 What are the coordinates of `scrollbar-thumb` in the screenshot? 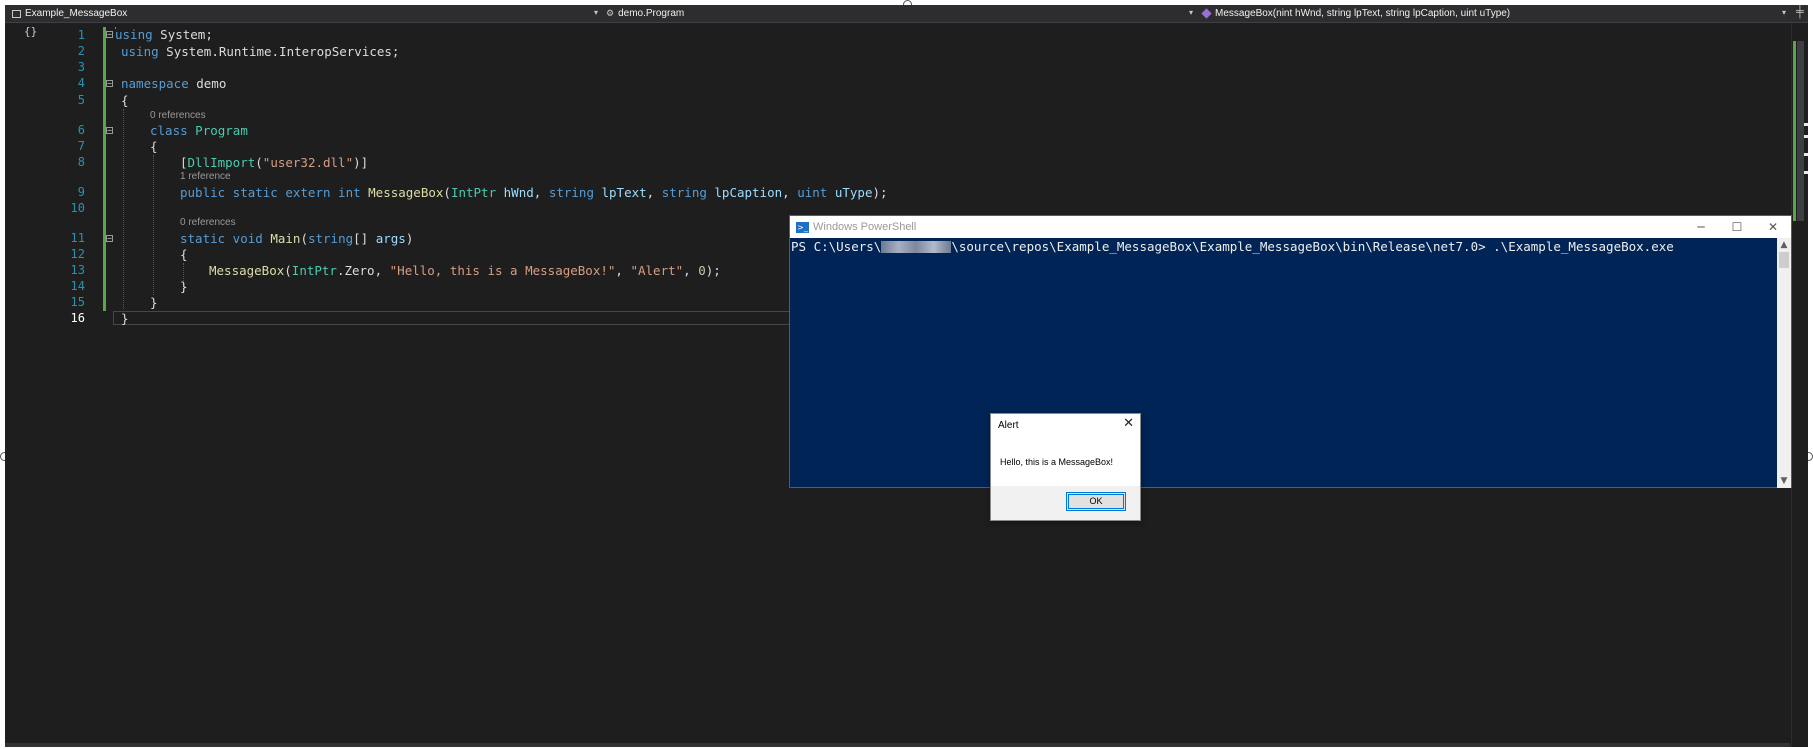 It's located at (1800, 131).